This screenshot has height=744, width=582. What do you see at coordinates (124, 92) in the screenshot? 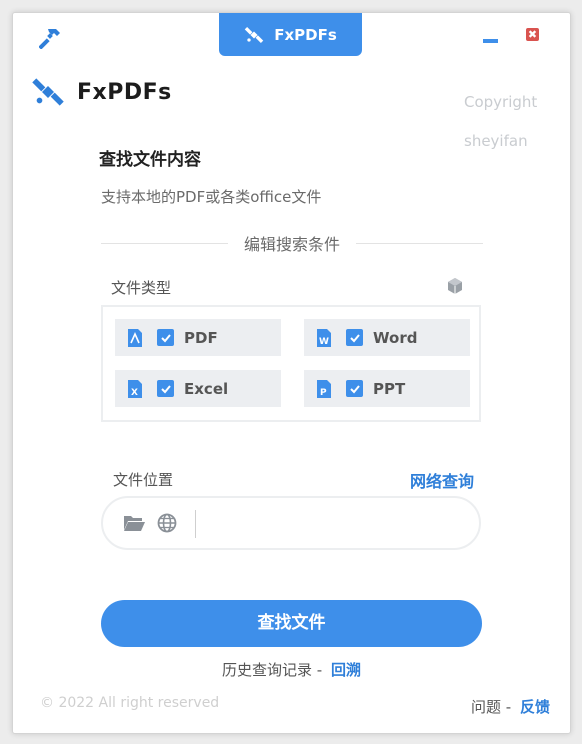
I see `brand-name: FxPDFs` at bounding box center [124, 92].